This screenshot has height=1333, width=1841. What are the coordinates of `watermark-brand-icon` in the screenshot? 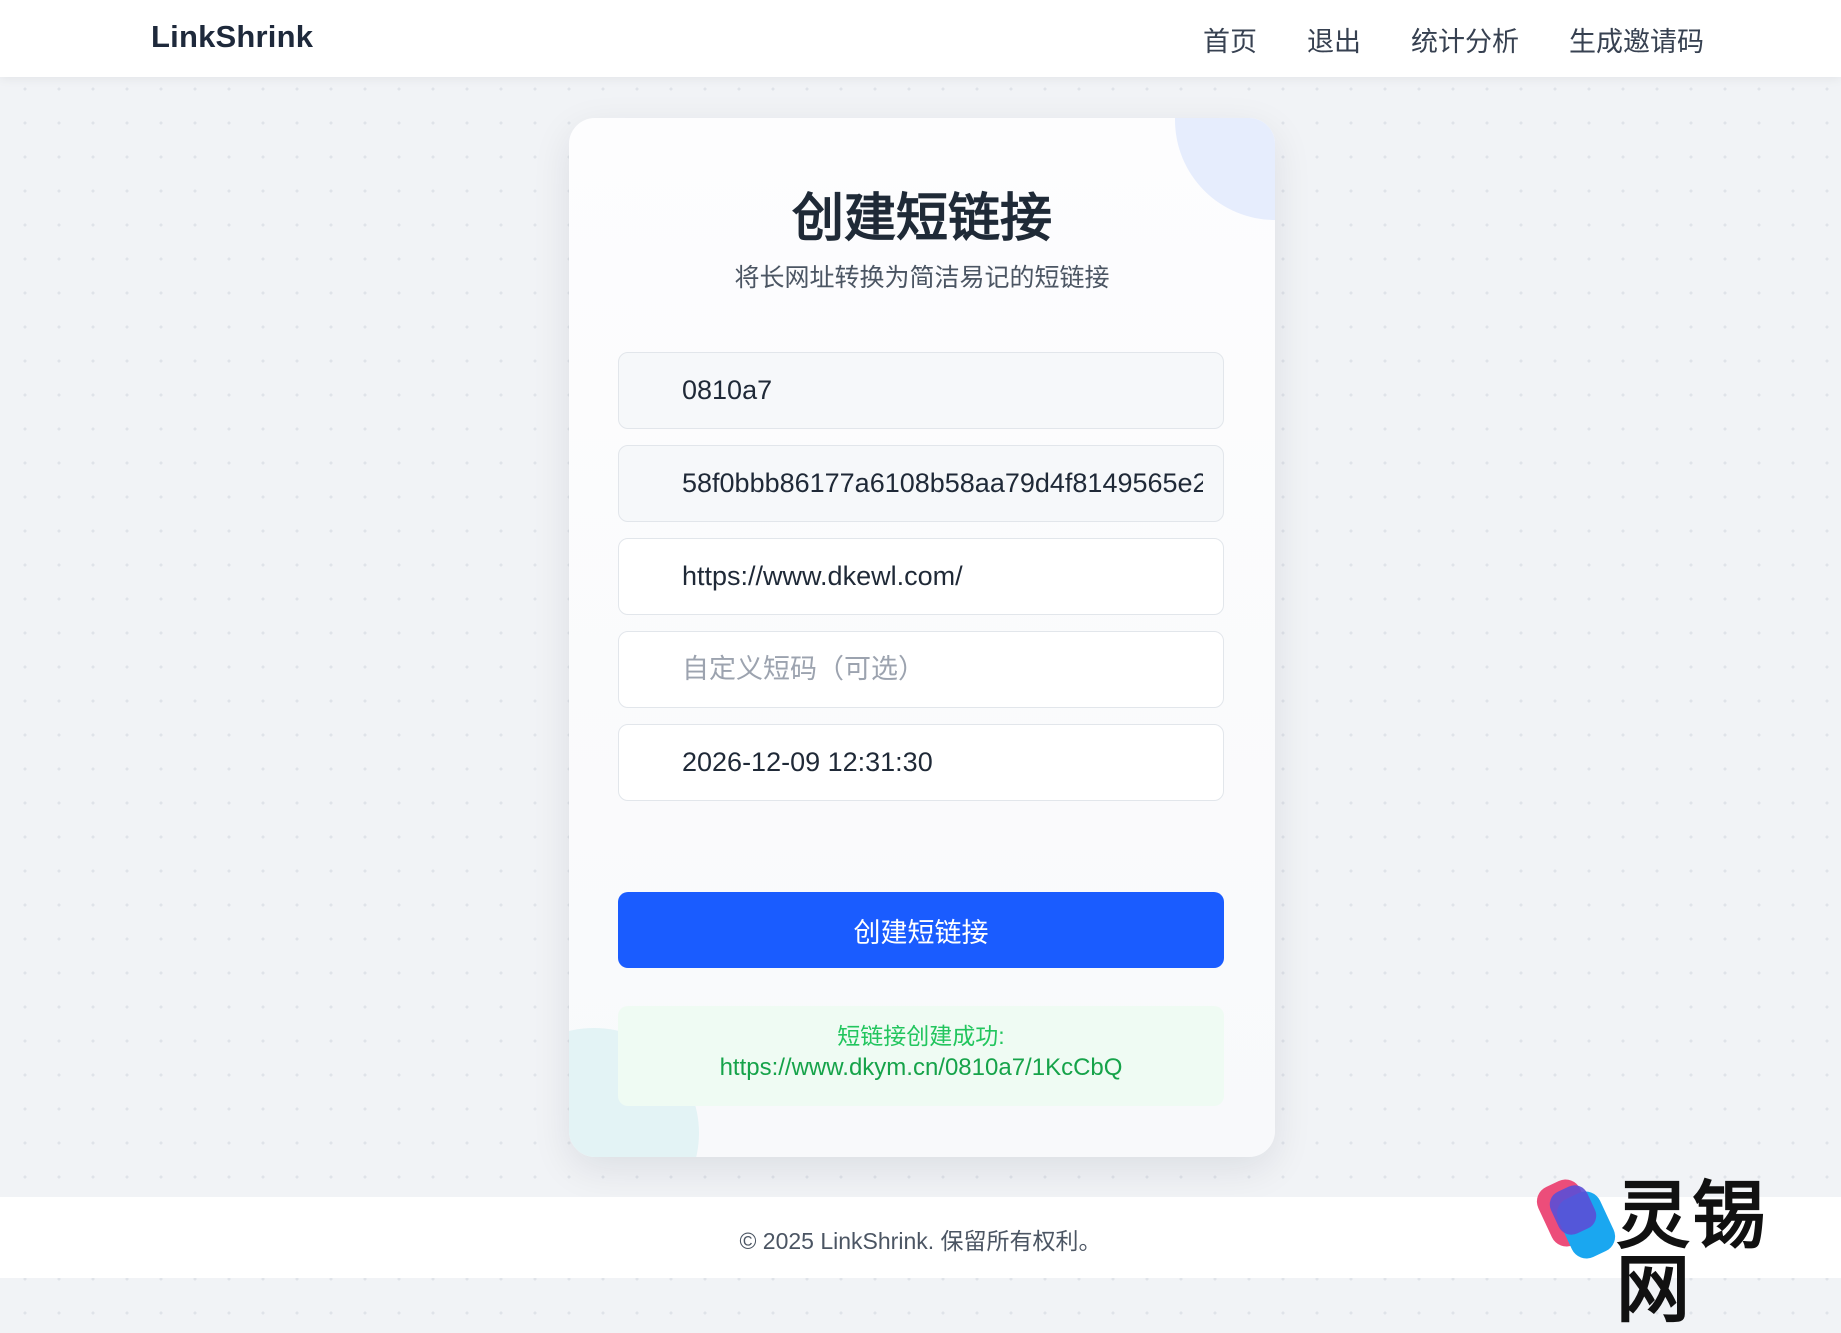 It's located at (1576, 1219).